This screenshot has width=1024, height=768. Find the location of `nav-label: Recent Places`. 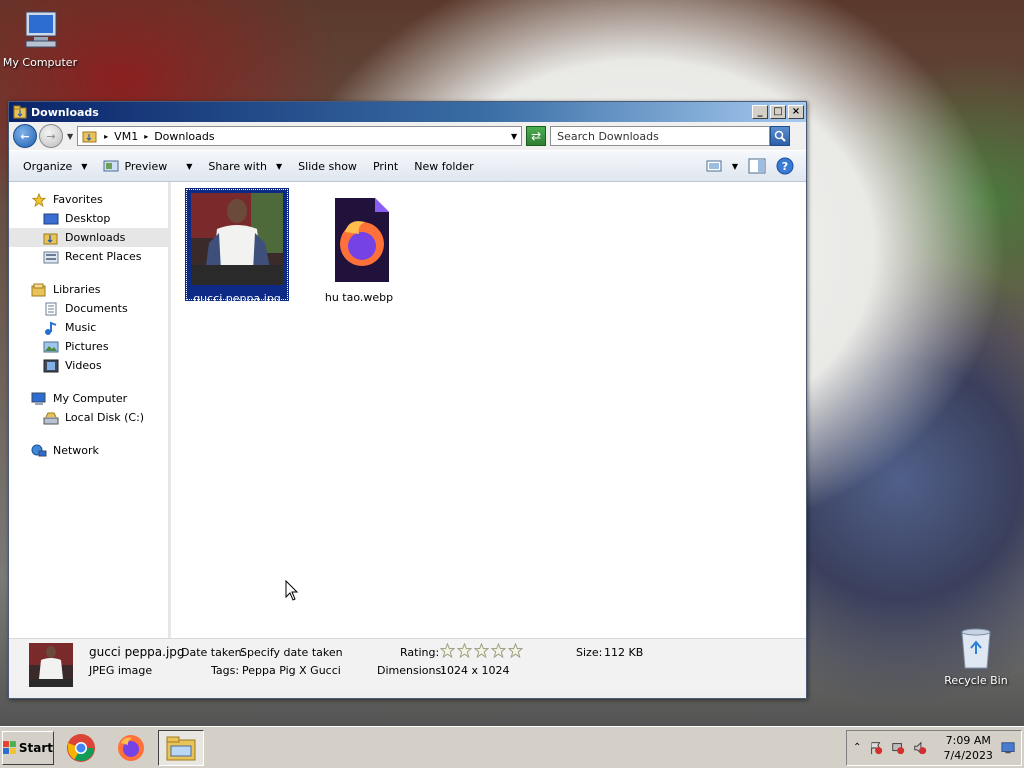

nav-label: Recent Places is located at coordinates (103, 256).